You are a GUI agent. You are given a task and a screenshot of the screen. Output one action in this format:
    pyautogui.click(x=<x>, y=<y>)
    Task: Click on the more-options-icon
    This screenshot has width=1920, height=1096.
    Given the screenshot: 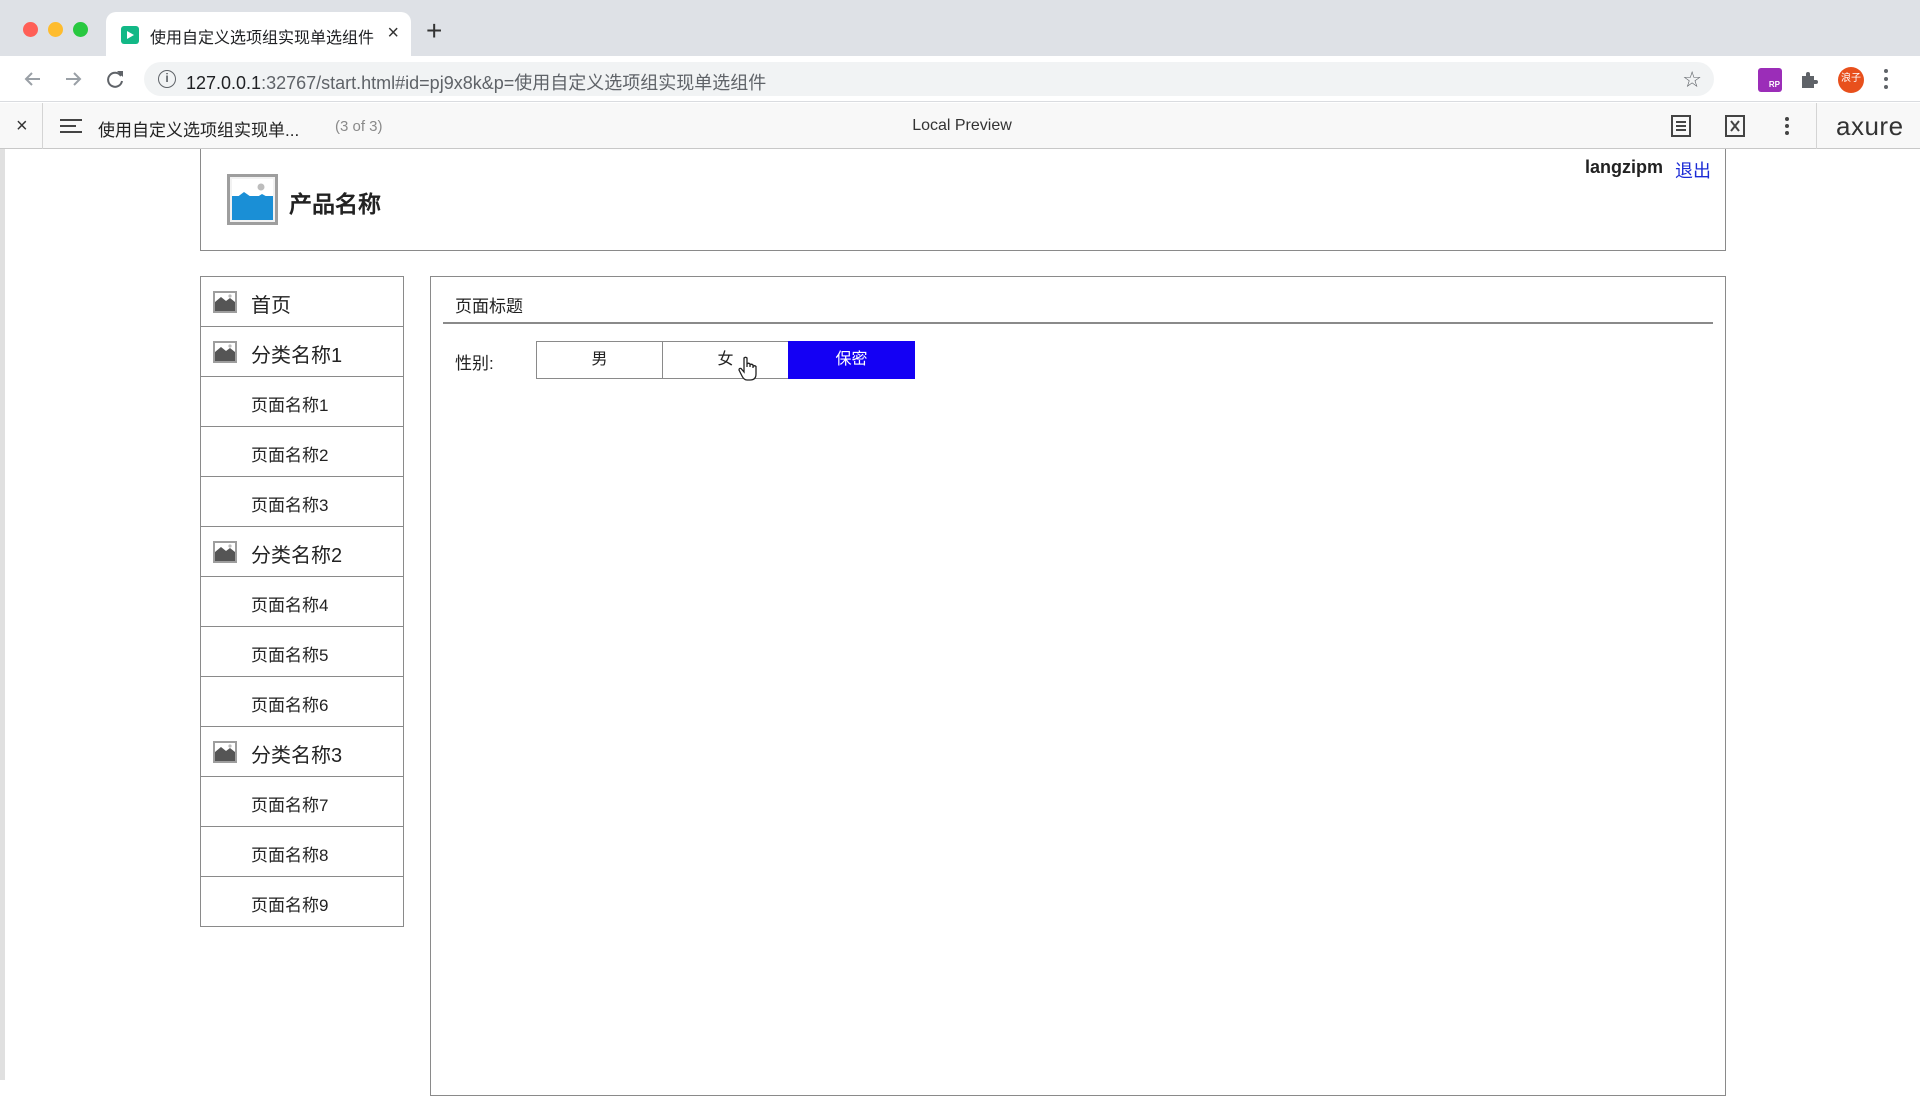 What is the action you would take?
    pyautogui.click(x=1787, y=128)
    